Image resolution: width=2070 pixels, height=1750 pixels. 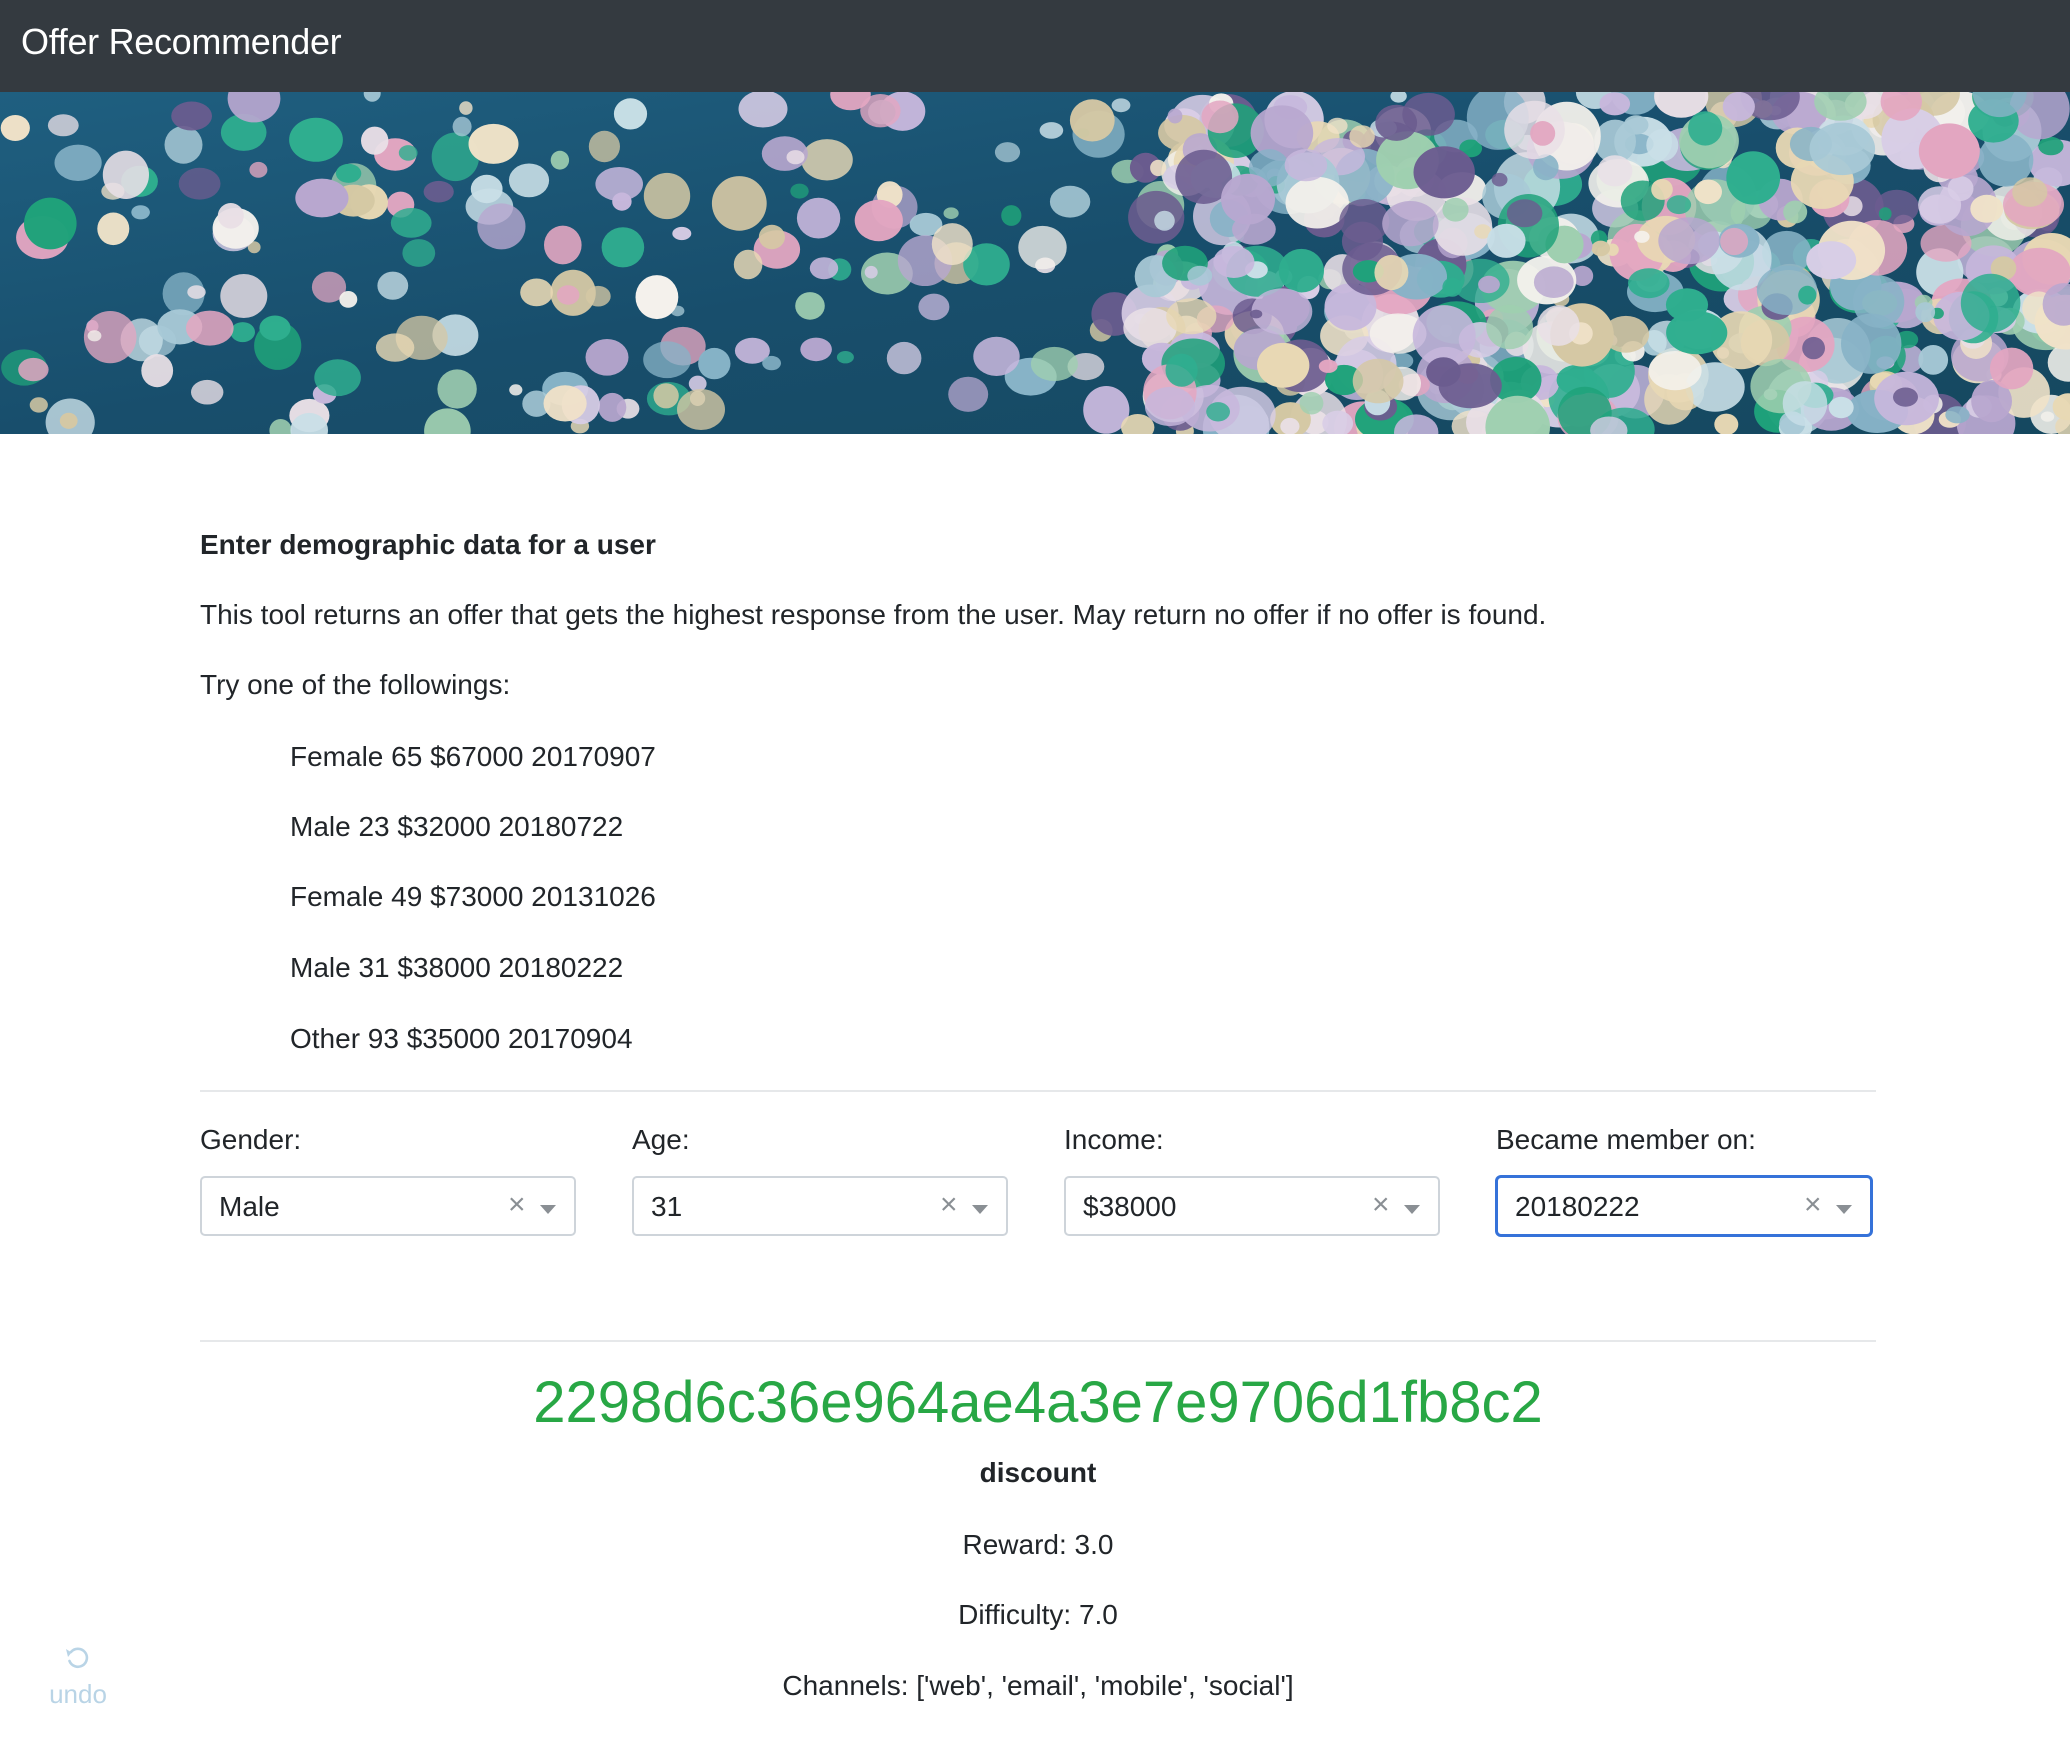 I want to click on offer-reward: Reward: 3.0, so click(x=1038, y=1544).